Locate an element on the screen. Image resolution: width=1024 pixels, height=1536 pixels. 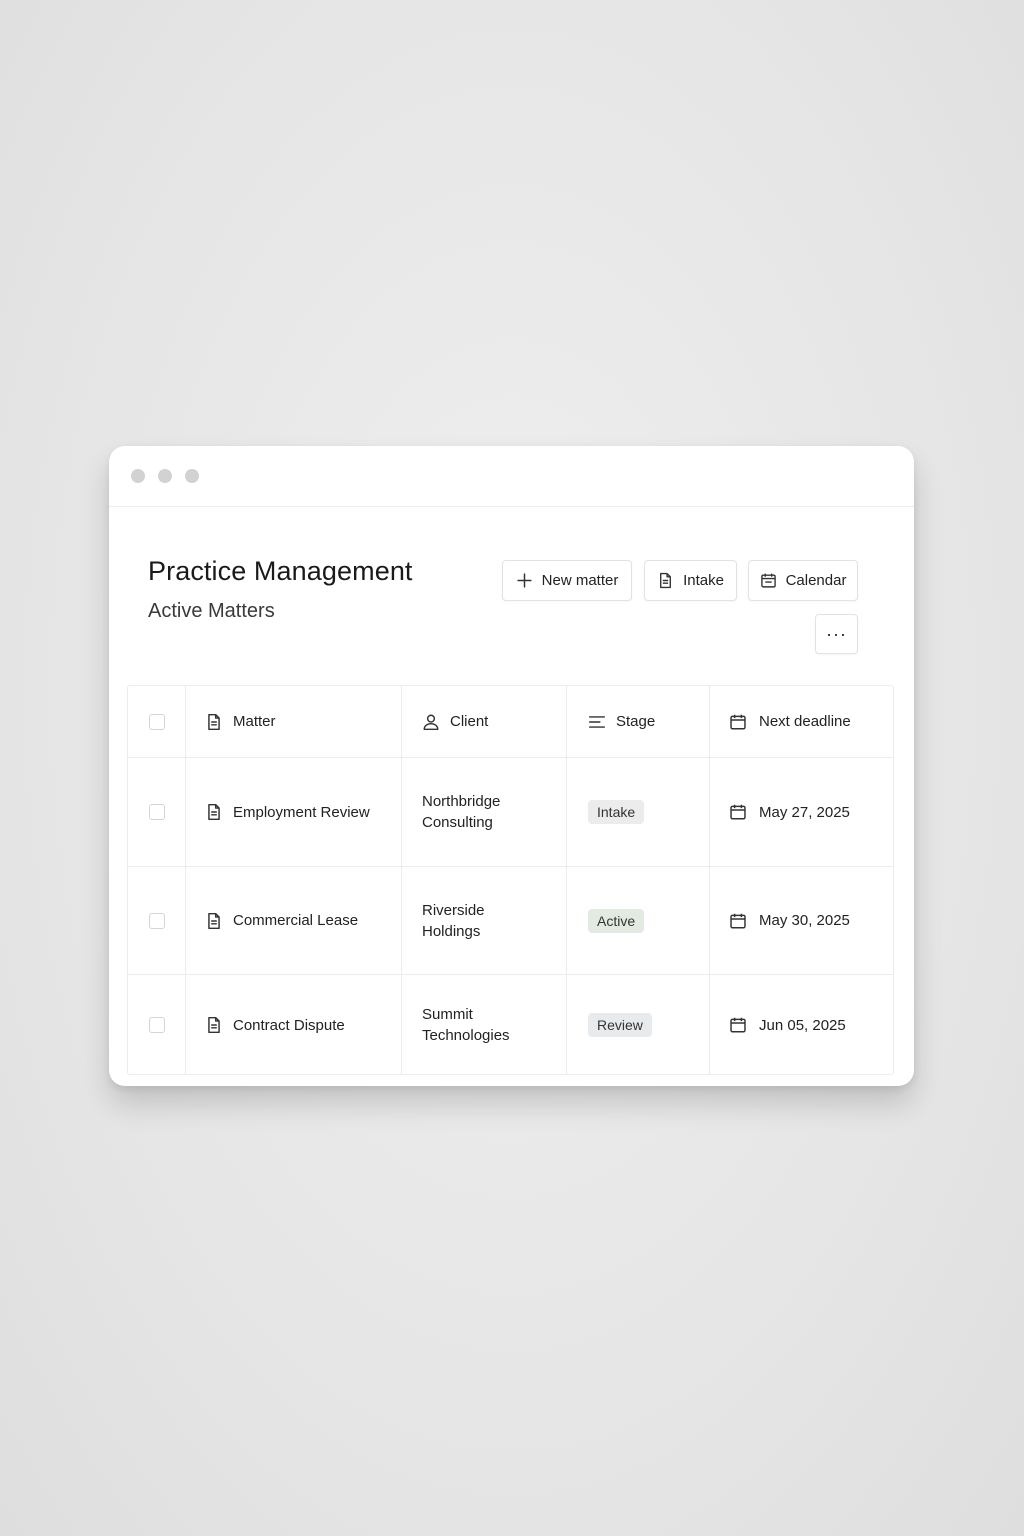
matter-name: Contract Dispute is located at coordinates (289, 1025).